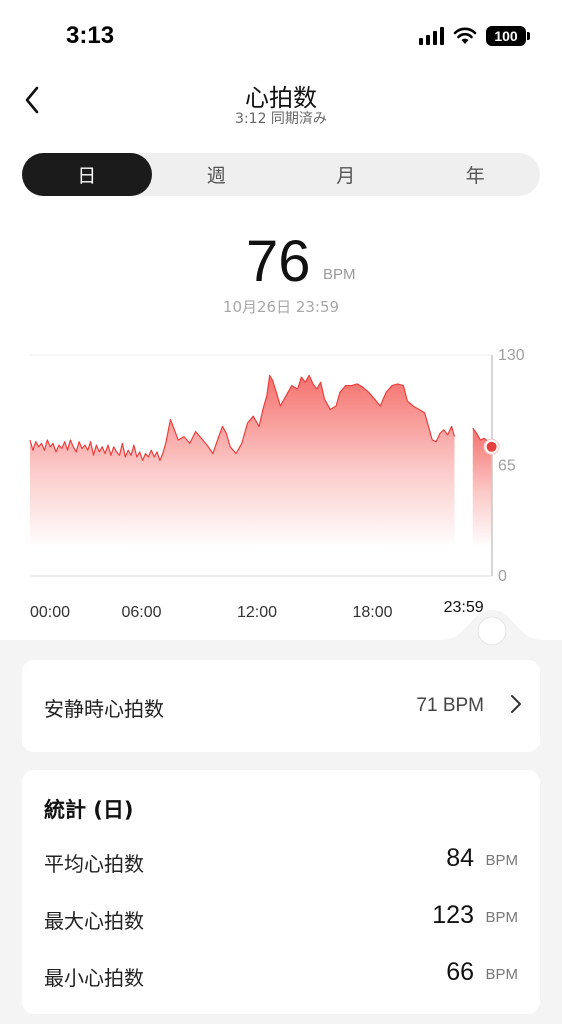  I want to click on cellular-signal-icon, so click(431, 36).